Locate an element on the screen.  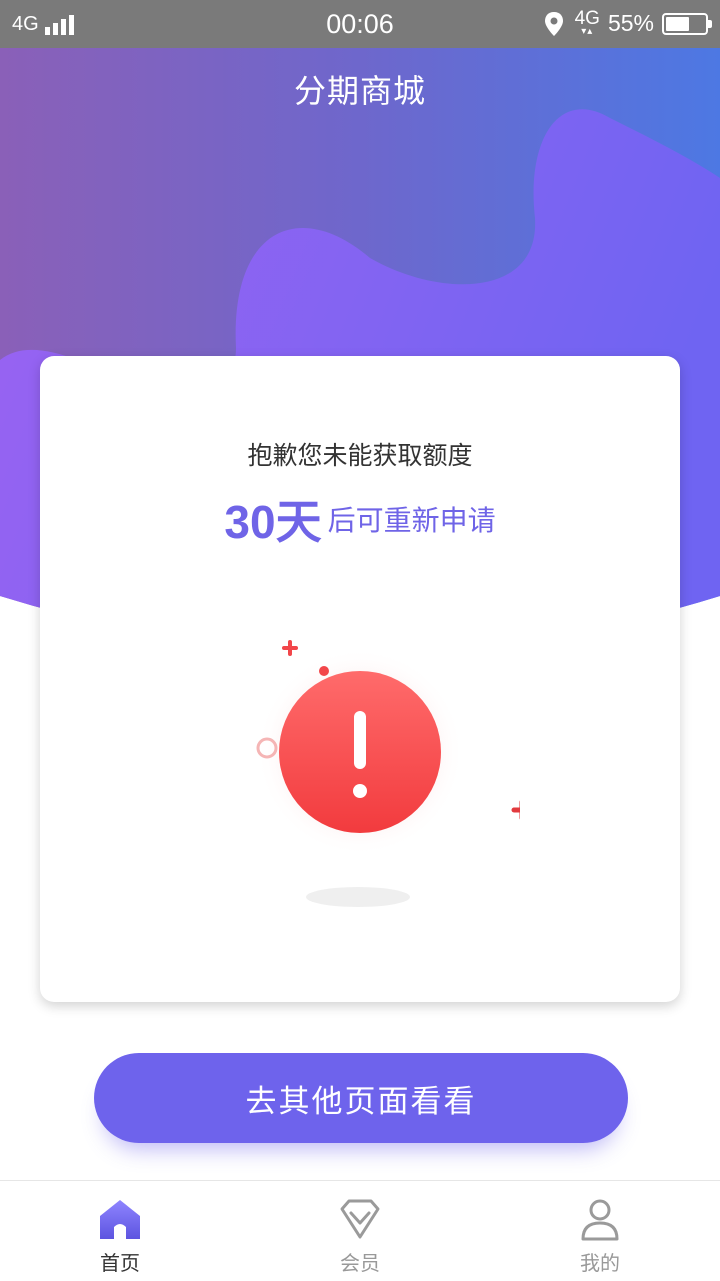
dot-sparkle-icon is located at coordinates (324, 671).